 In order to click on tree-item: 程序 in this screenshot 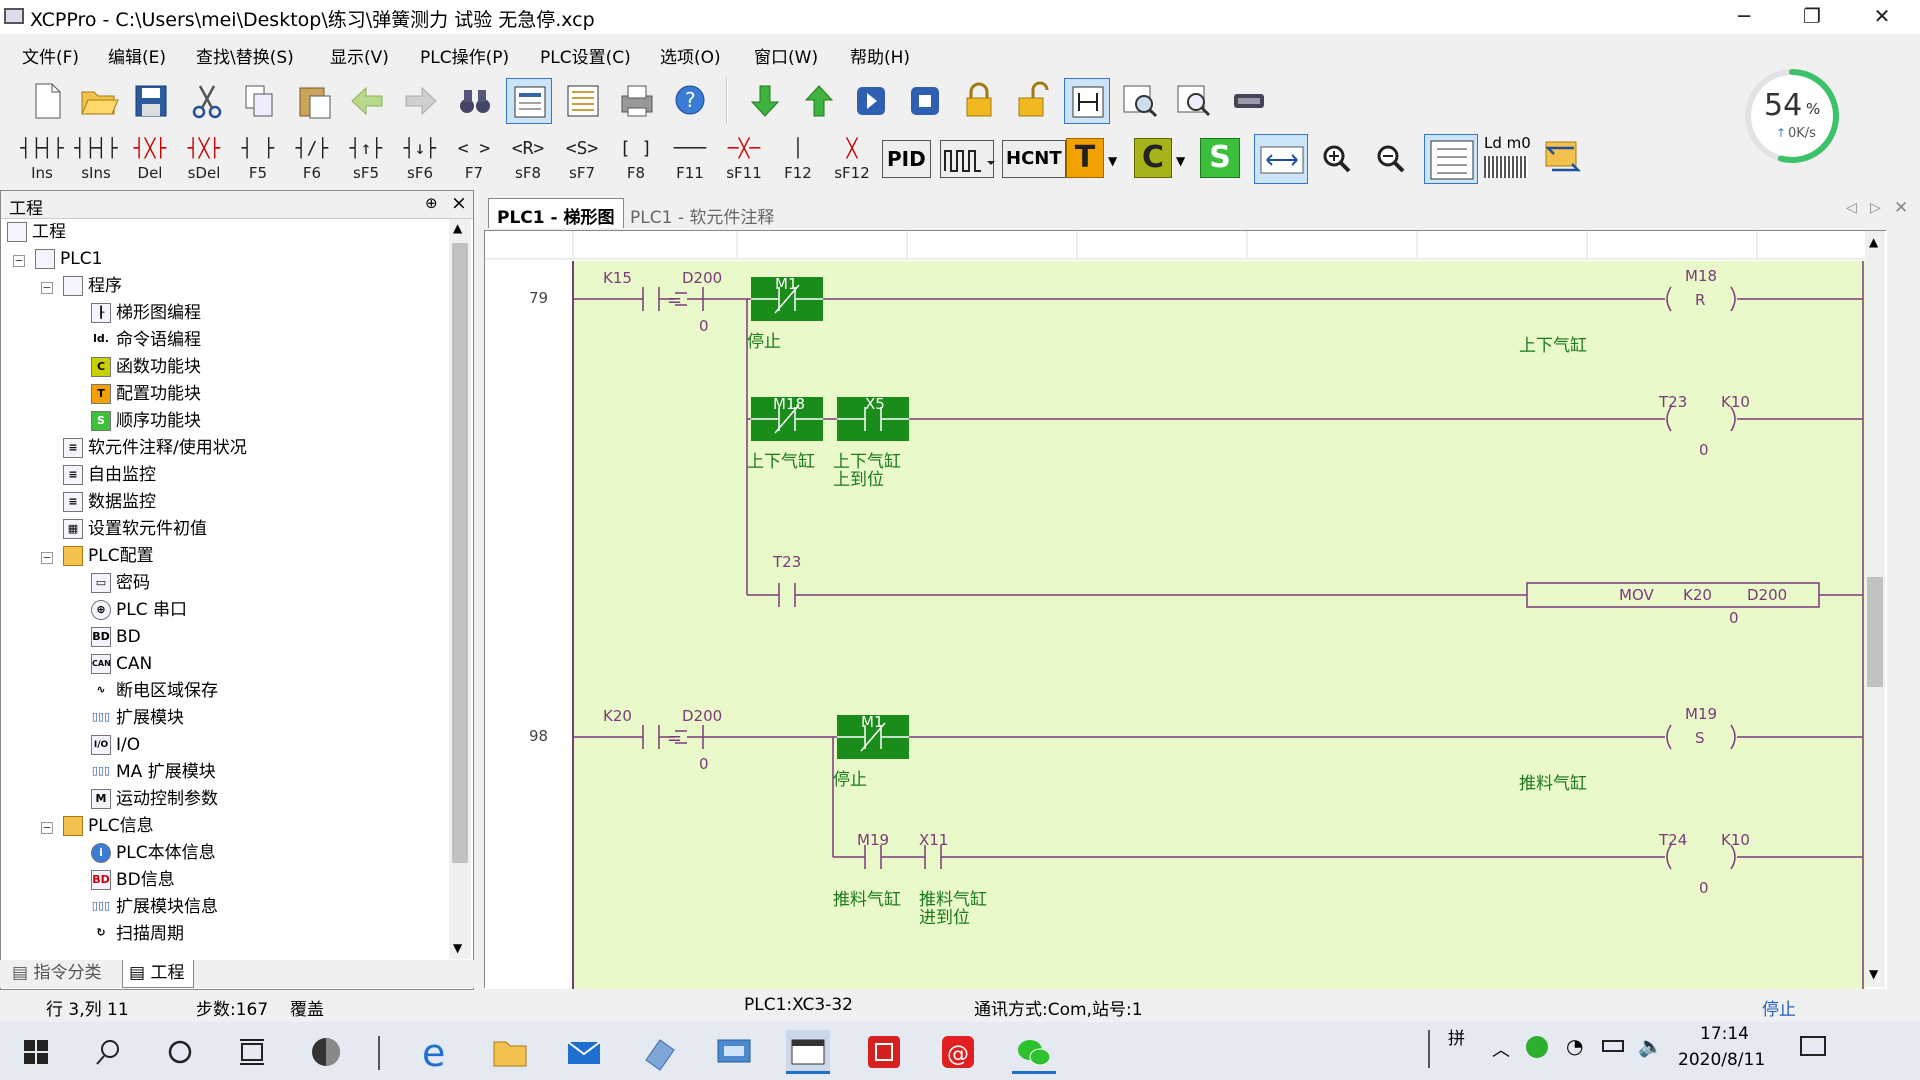, I will do `click(227, 286)`.